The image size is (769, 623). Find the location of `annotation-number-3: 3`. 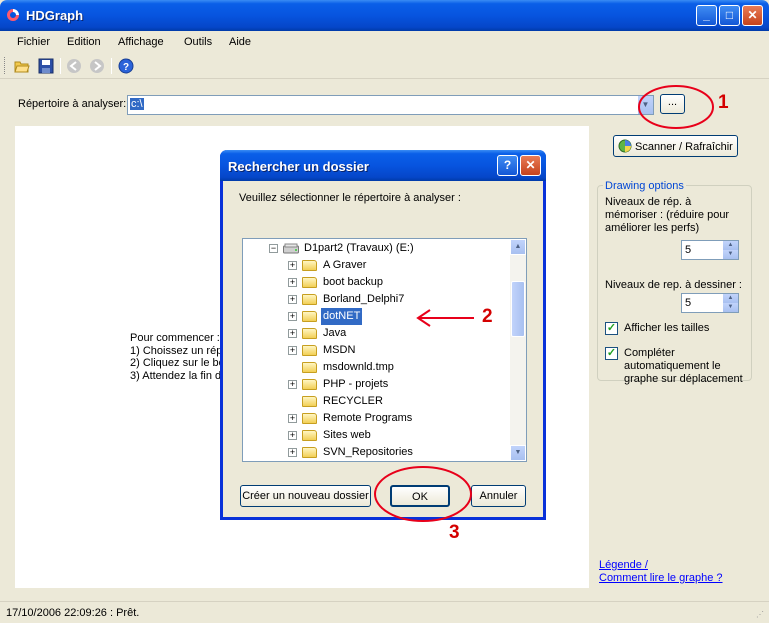

annotation-number-3: 3 is located at coordinates (454, 532).